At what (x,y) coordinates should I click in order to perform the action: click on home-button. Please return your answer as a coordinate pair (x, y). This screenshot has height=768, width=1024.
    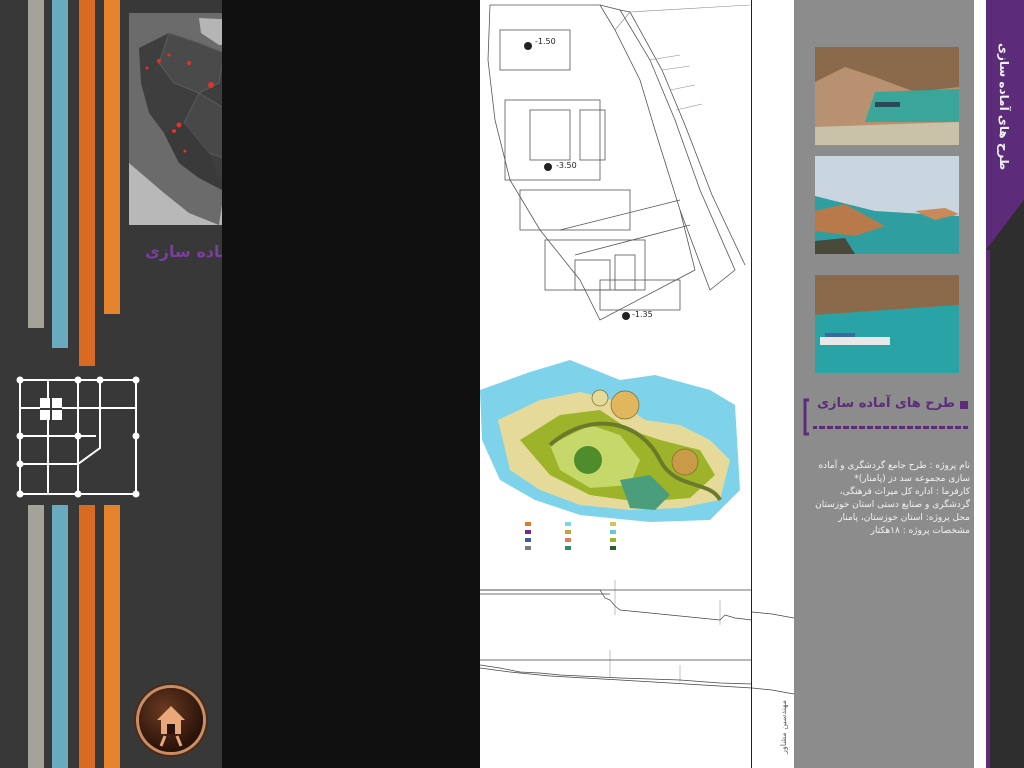
    Looking at the image, I should click on (171, 720).